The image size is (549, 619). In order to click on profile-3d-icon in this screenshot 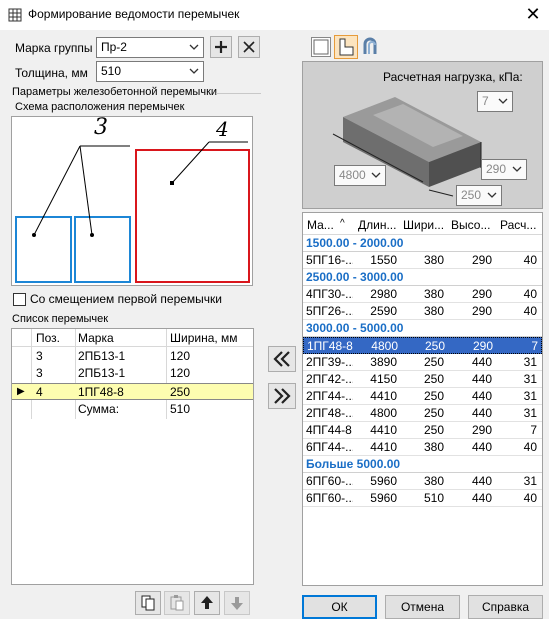, I will do `click(370, 45)`.